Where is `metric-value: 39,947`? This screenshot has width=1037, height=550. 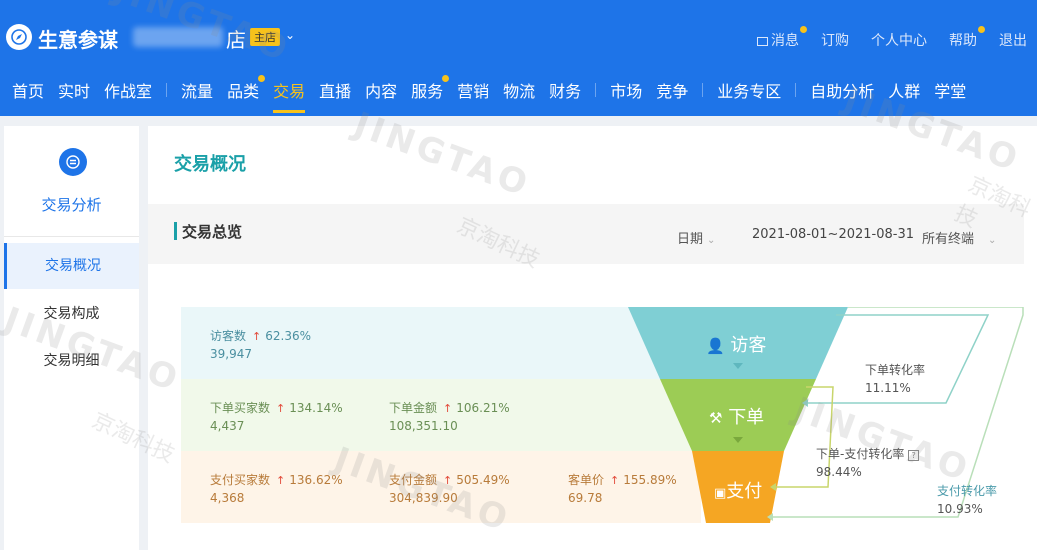
metric-value: 39,947 is located at coordinates (231, 354).